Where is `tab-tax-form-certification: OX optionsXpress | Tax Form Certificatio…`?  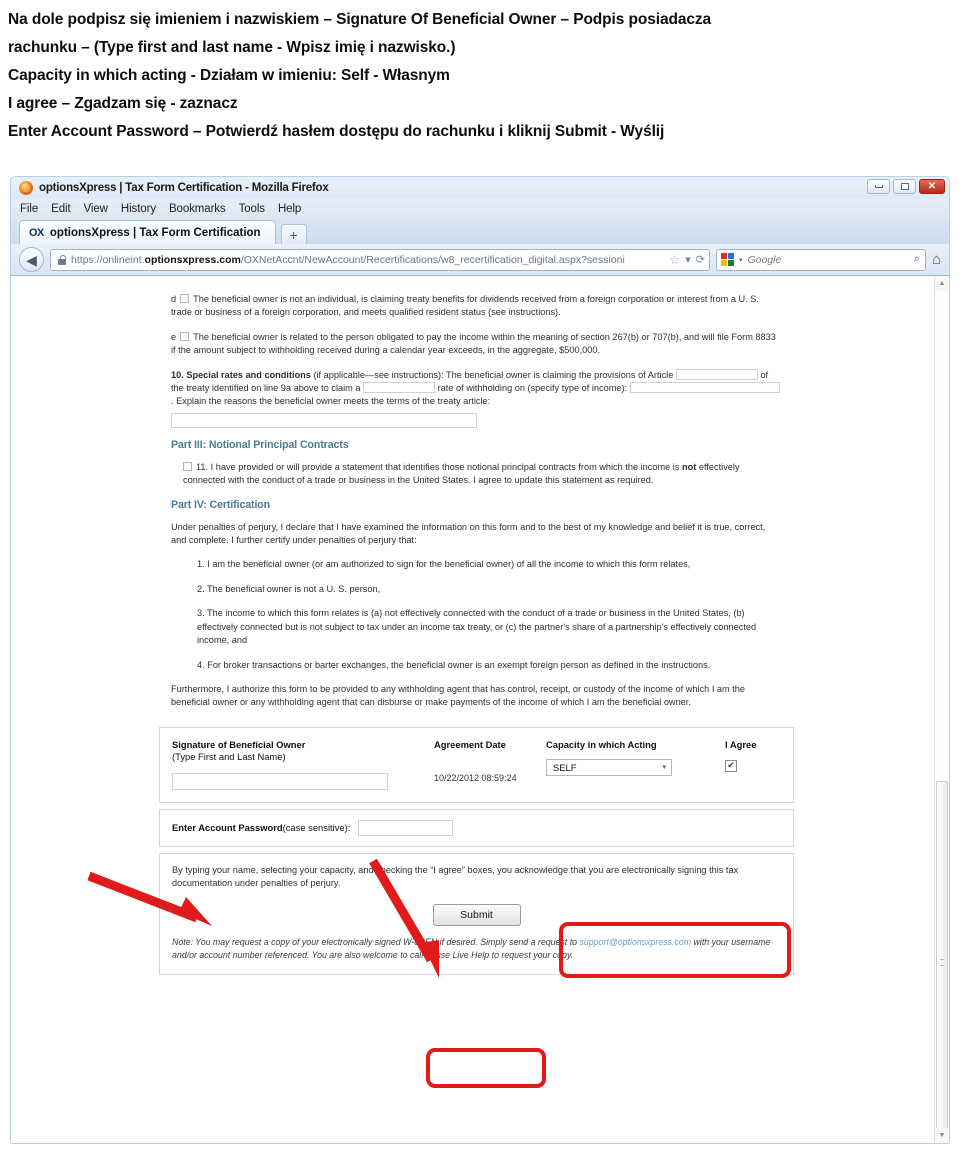
tab-tax-form-certification: OX optionsXpress | Tax Form Certificatio… is located at coordinates (147, 232).